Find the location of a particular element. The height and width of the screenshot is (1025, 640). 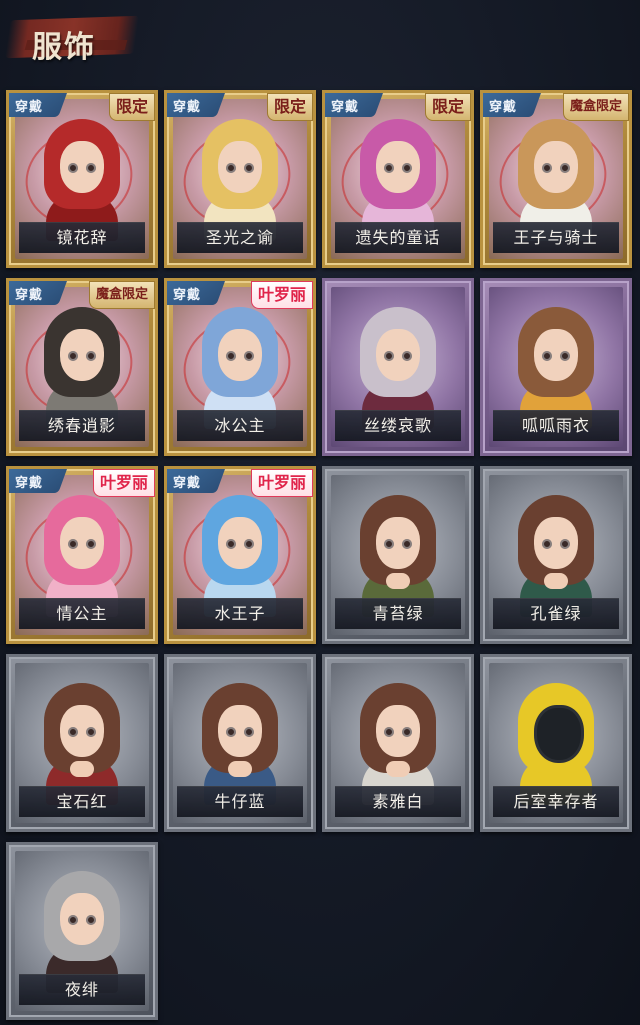

costume-name: 牛仔蓝 is located at coordinates (240, 801).